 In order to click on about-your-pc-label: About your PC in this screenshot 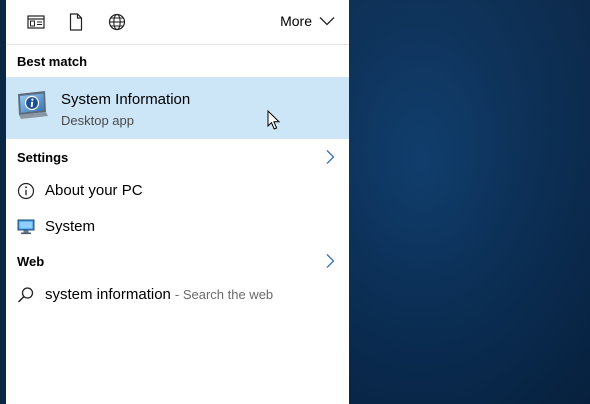, I will do `click(94, 190)`.